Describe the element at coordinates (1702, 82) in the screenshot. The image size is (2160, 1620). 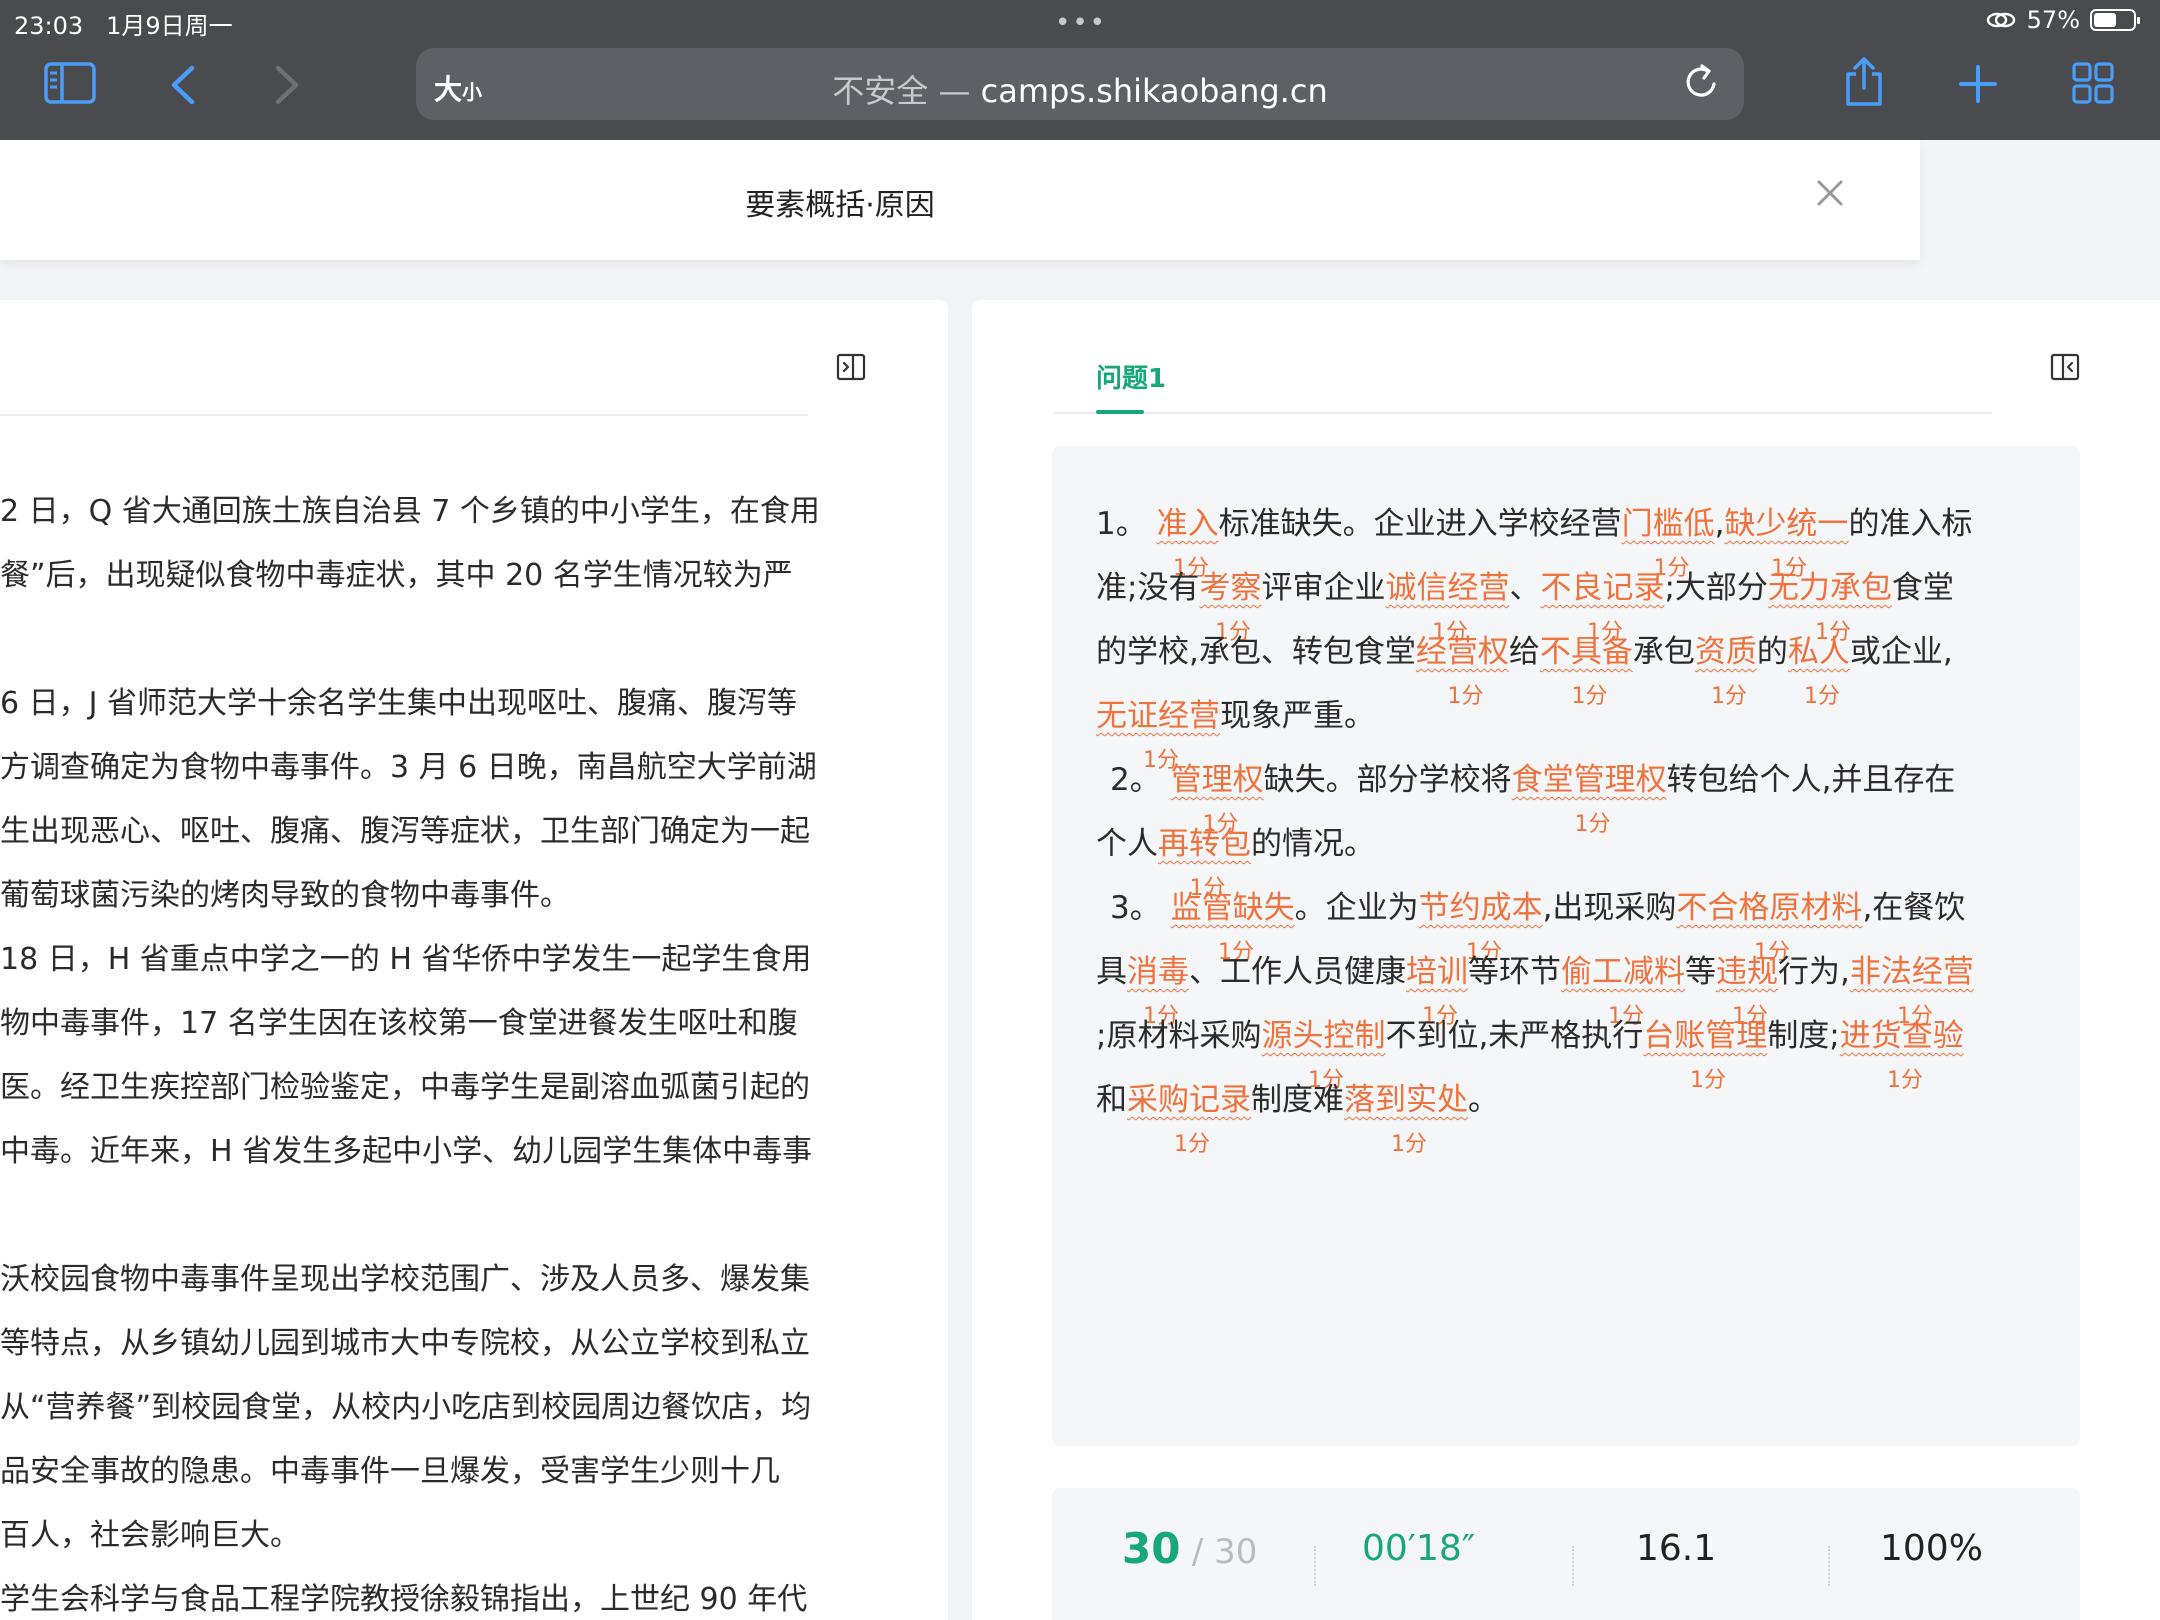
I see `reload-icon` at that location.